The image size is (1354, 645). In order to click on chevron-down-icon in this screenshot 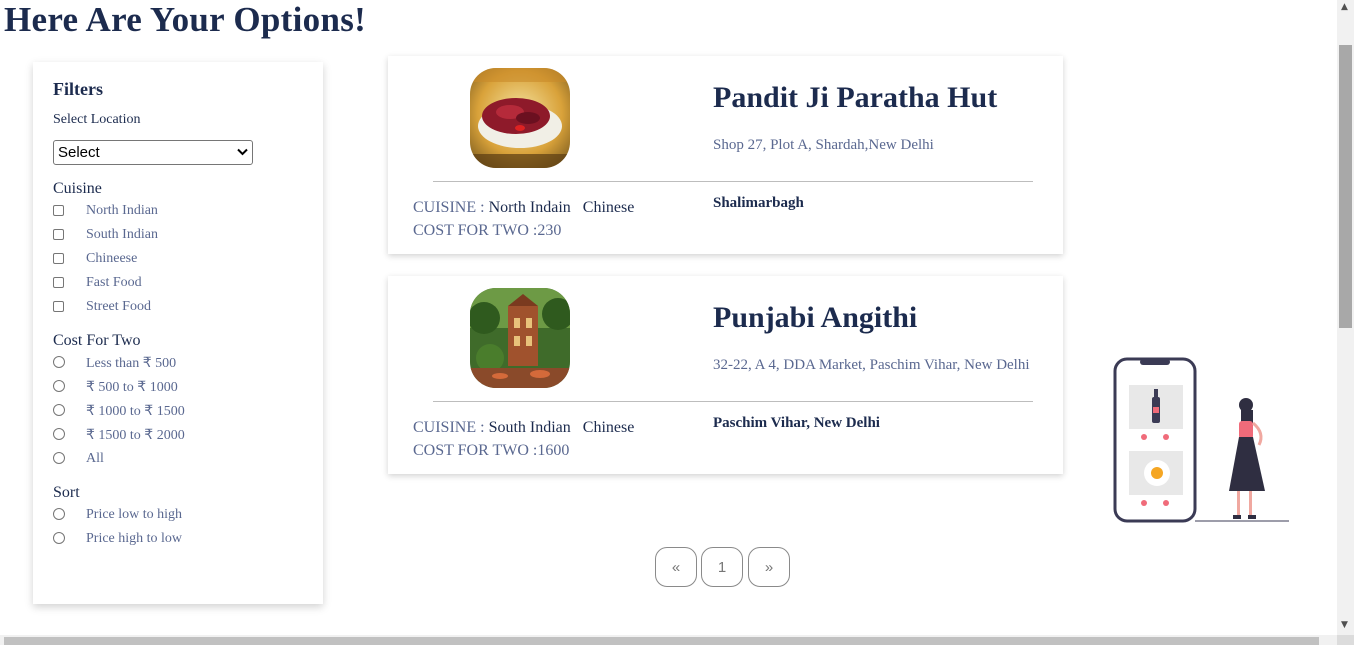, I will do `click(242, 153)`.